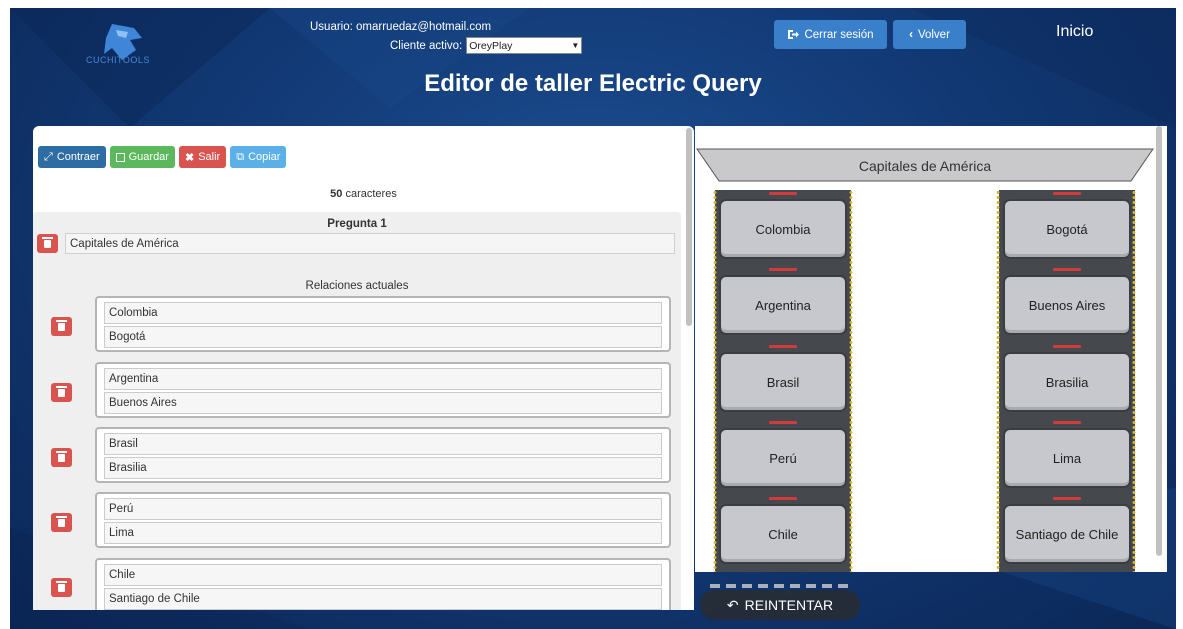 This screenshot has width=1183, height=629. Describe the element at coordinates (789, 605) in the screenshot. I see `retry-label: REINTENTAR` at that location.